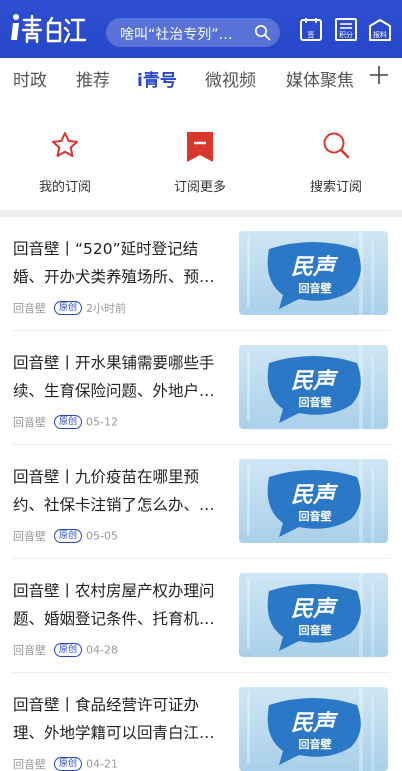 This screenshot has height=771, width=402. Describe the element at coordinates (200, 147) in the screenshot. I see `bookmark-icon` at that location.